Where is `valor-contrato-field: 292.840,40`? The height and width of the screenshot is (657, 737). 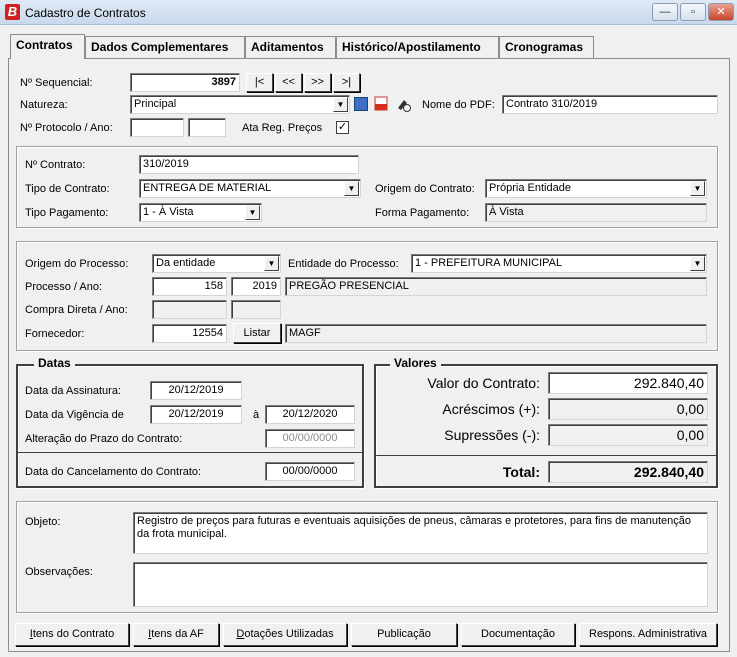
valor-contrato-field: 292.840,40 is located at coordinates (628, 383).